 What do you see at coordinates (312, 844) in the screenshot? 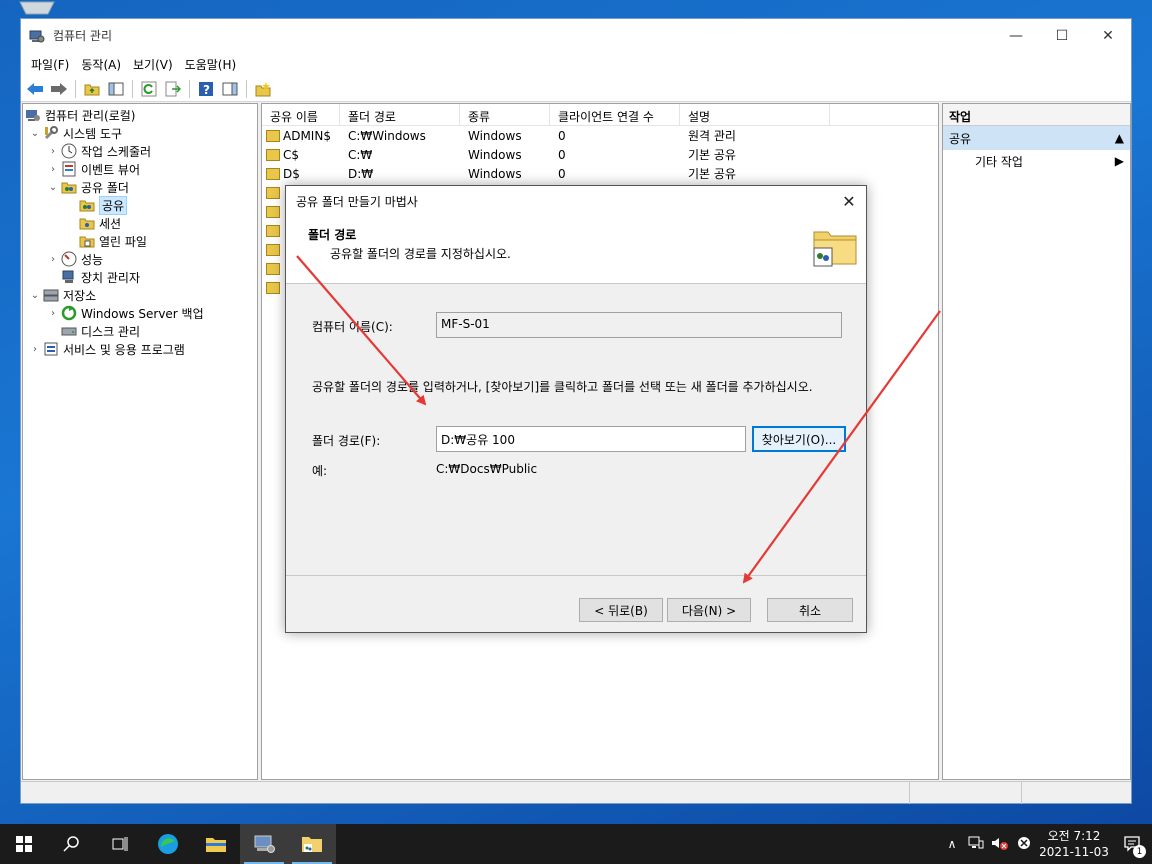
I see `share-wizard-taskbar-button` at bounding box center [312, 844].